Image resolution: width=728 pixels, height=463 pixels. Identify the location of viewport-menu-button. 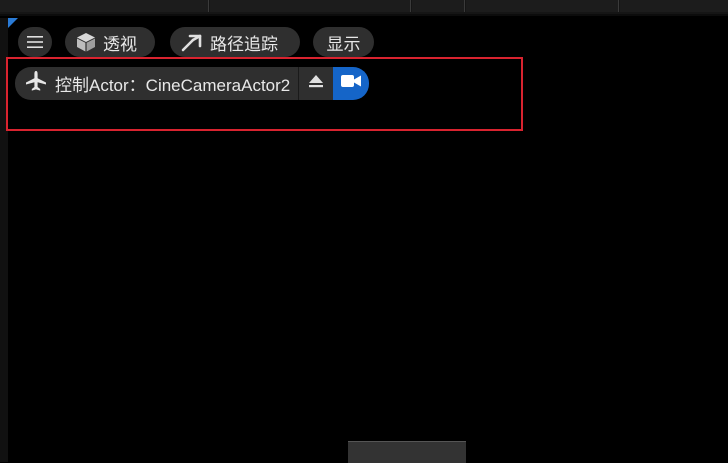
(35, 42).